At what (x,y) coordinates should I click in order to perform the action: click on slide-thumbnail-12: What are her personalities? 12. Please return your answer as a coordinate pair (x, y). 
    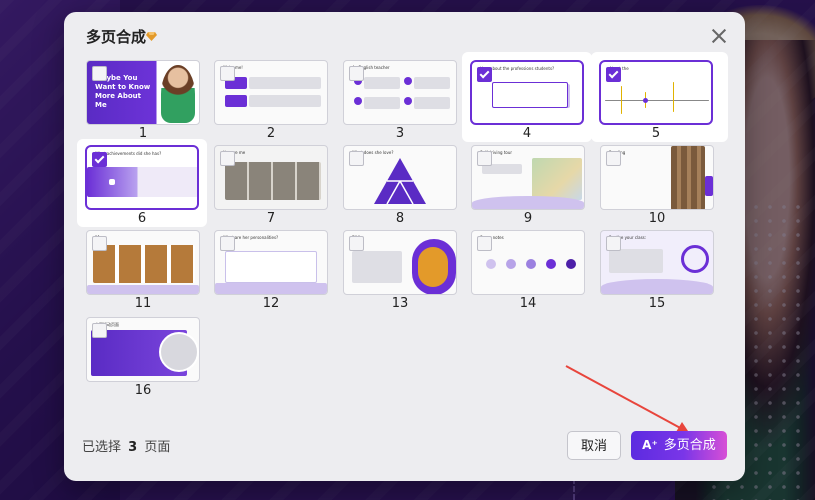
    Looking at the image, I should click on (271, 271).